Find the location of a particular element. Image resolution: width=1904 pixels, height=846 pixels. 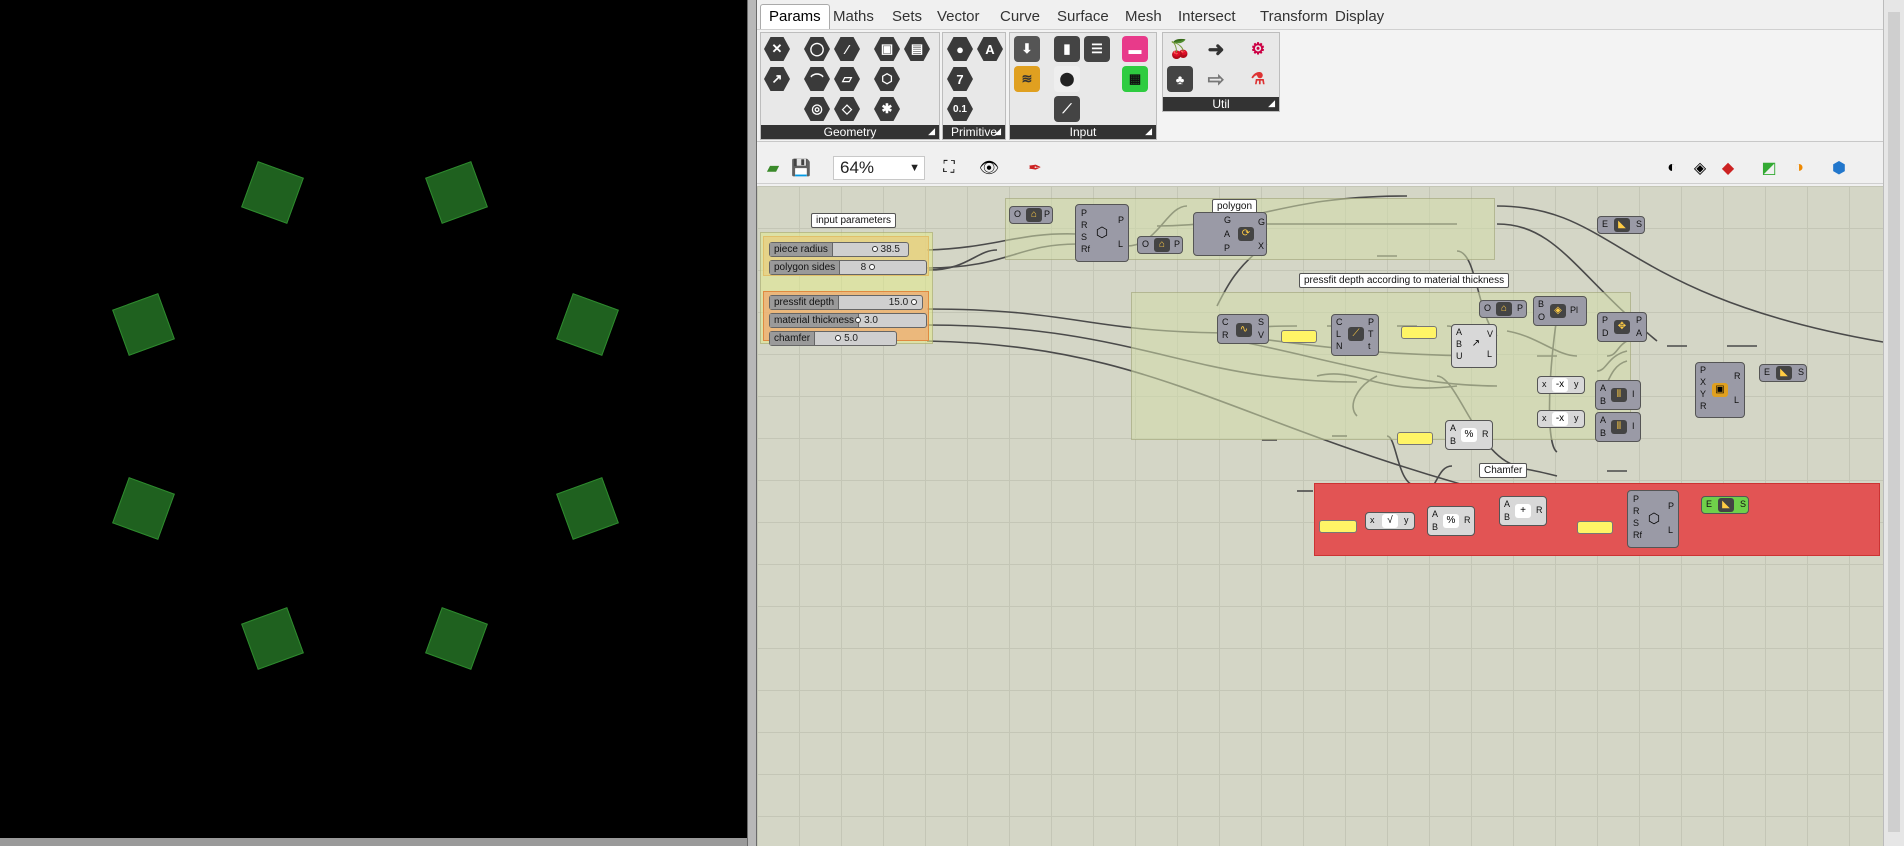

component-evaluate-curve: C L N ⟋ P T t is located at coordinates (1355, 335).